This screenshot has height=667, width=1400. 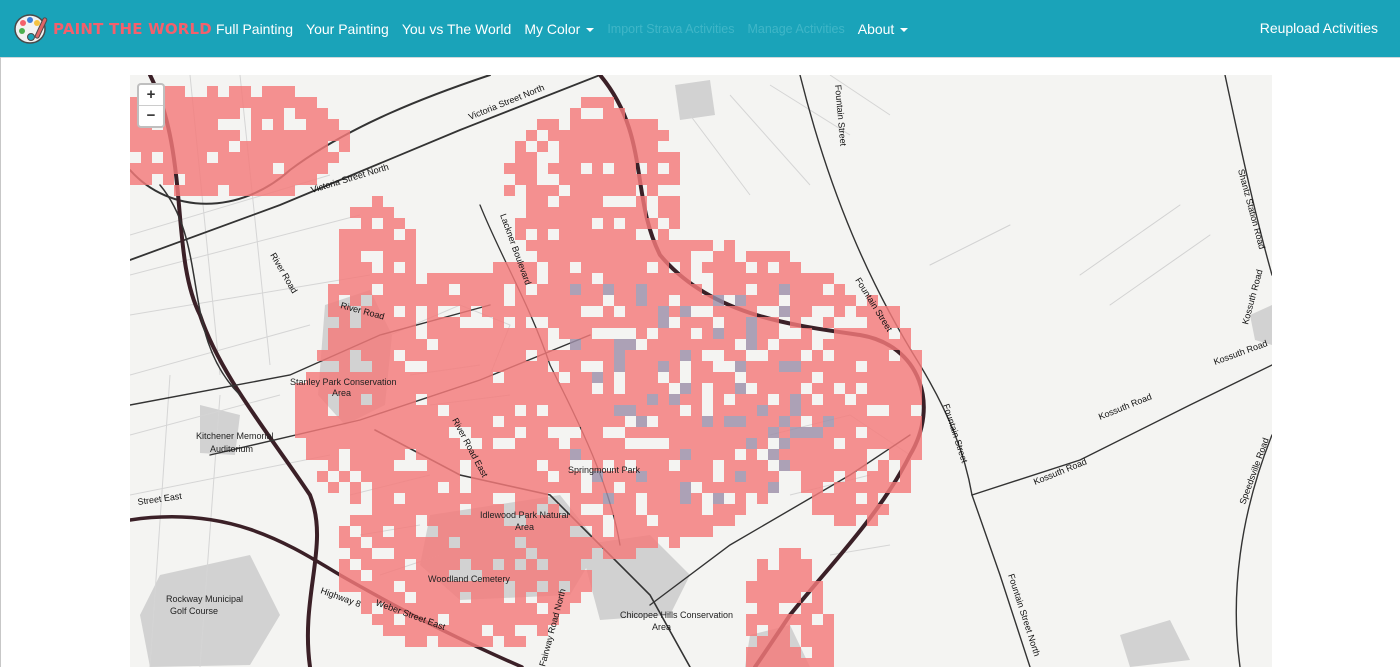 What do you see at coordinates (151, 115) in the screenshot?
I see `zoom-out-button: −` at bounding box center [151, 115].